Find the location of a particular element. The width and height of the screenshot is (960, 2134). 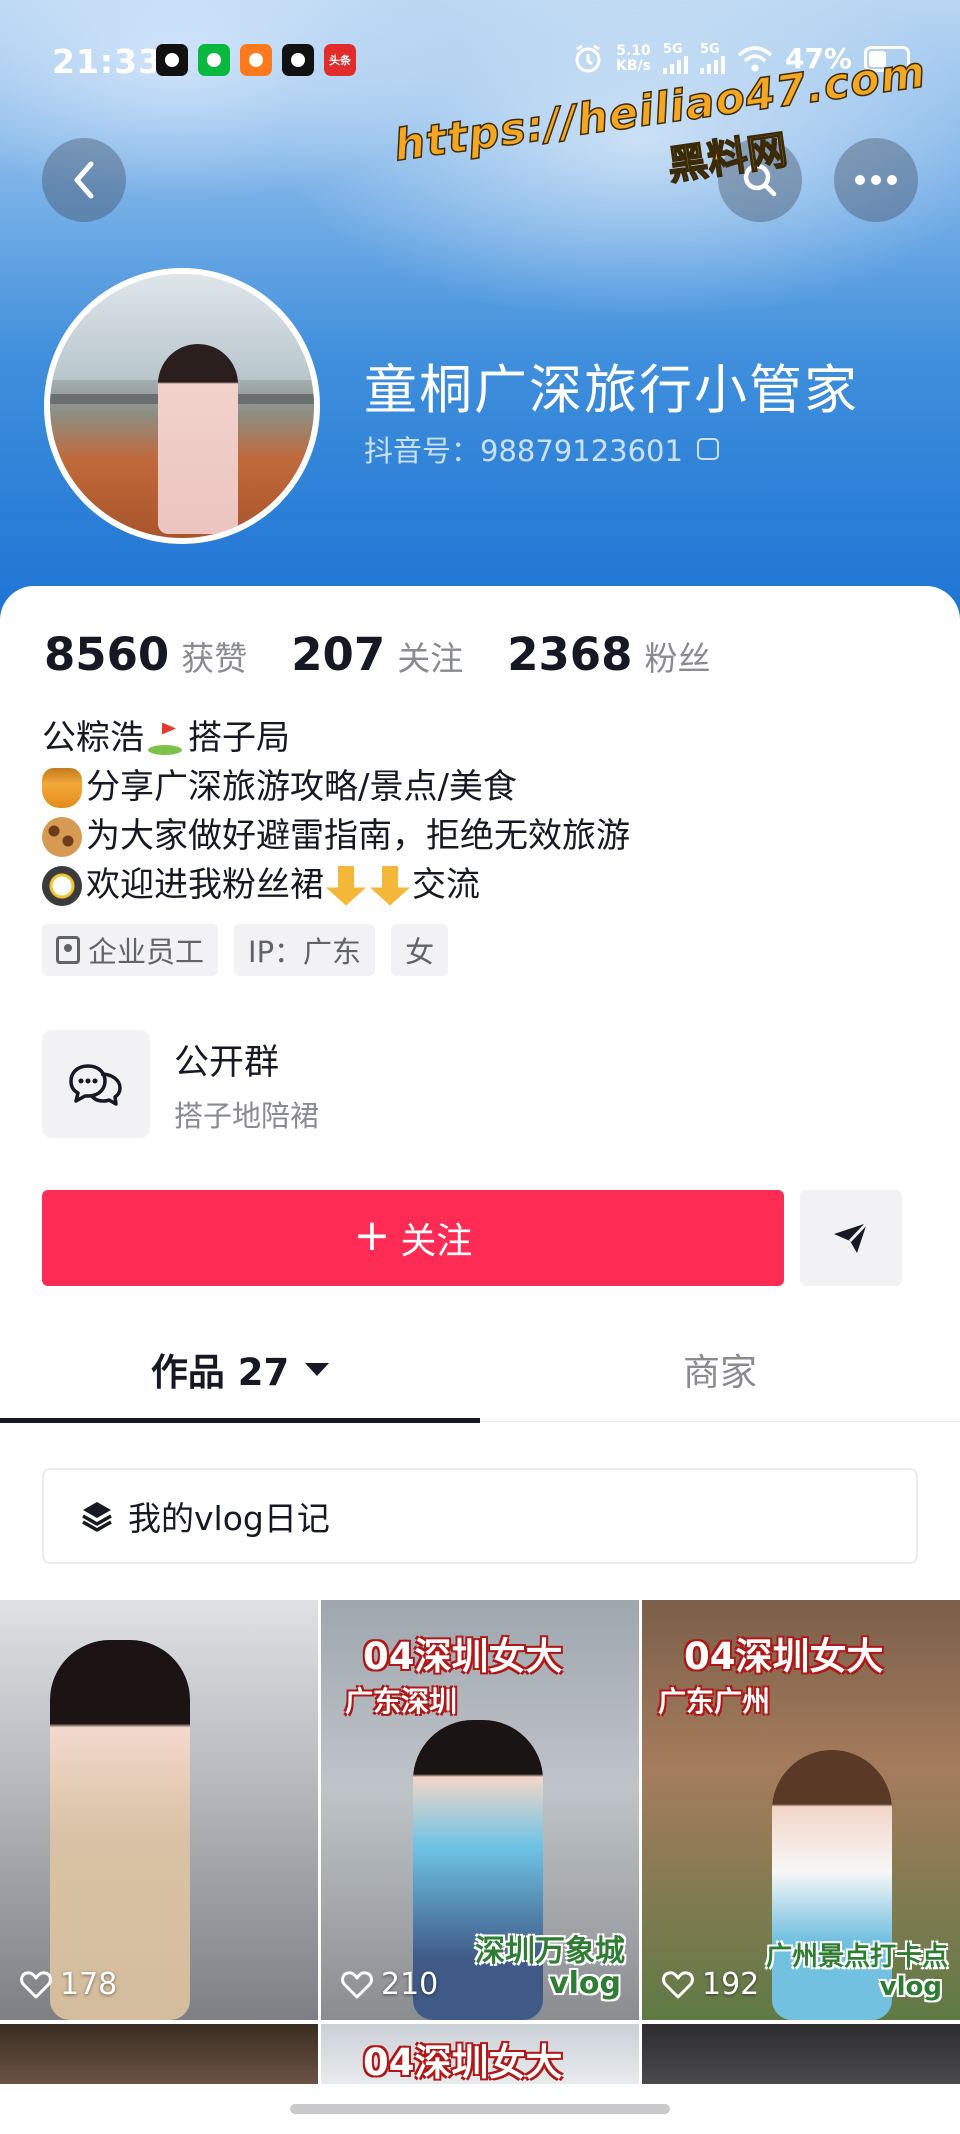

video-overlay-location: 广东广州 is located at coordinates (714, 1701).